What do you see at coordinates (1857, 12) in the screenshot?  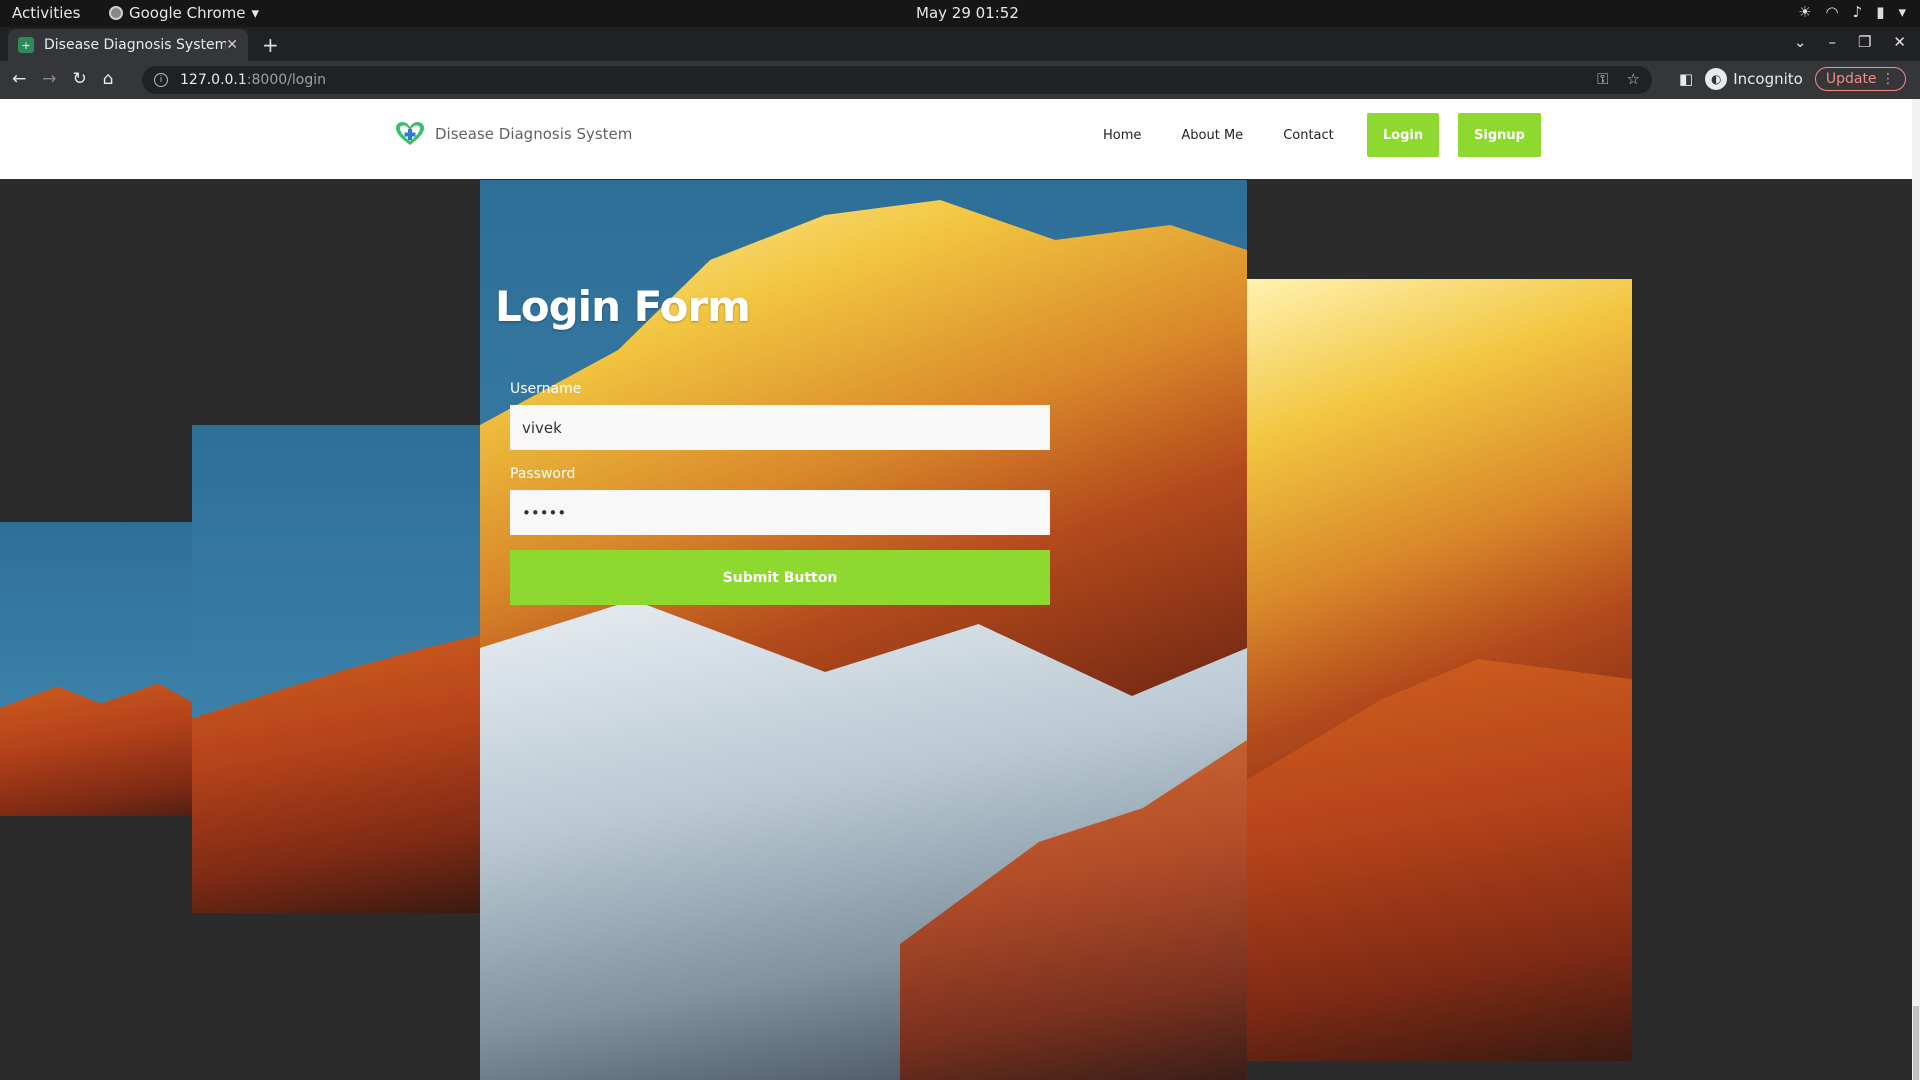 I see `volume-icon: ♪` at bounding box center [1857, 12].